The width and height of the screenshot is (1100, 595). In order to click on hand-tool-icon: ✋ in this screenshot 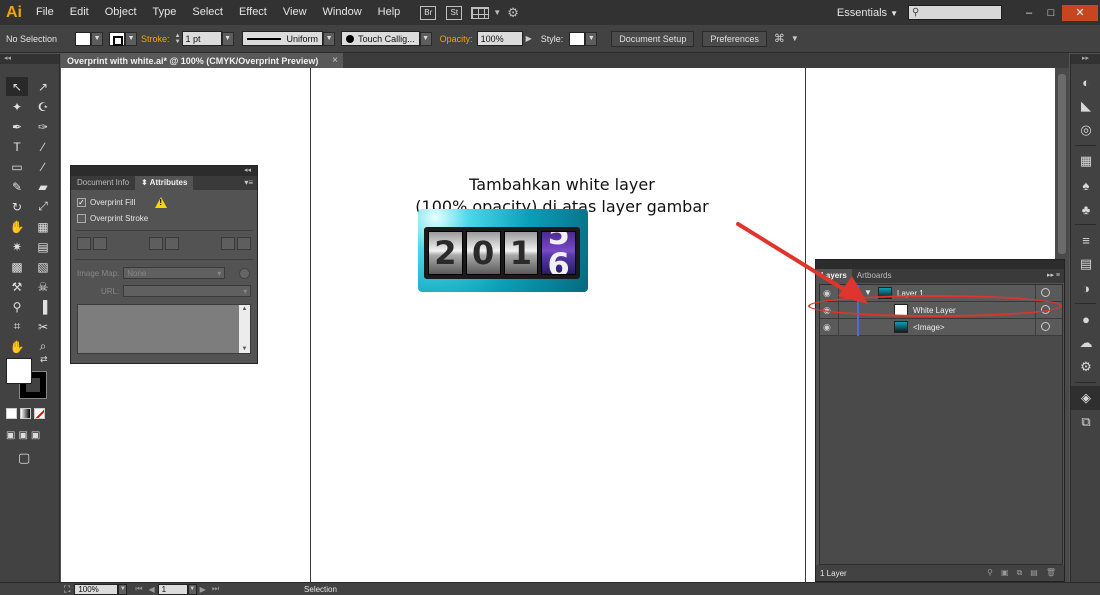, I will do `click(17, 346)`.